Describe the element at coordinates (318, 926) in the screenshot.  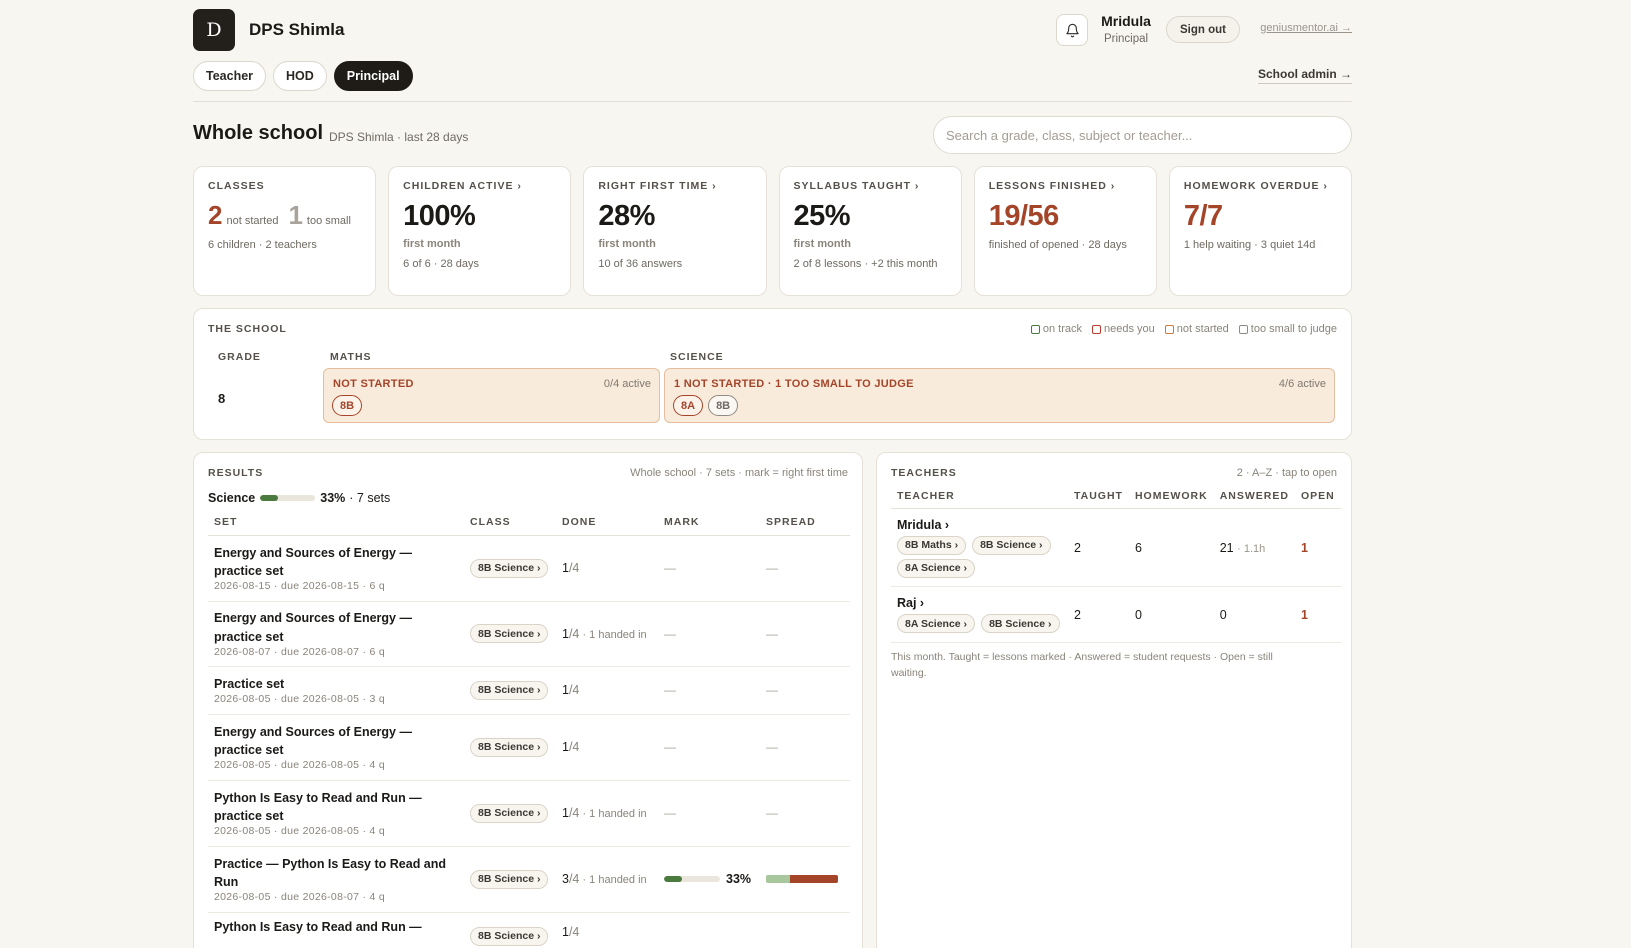
I see `set-name: Python Is Easy to Read and Run —` at that location.